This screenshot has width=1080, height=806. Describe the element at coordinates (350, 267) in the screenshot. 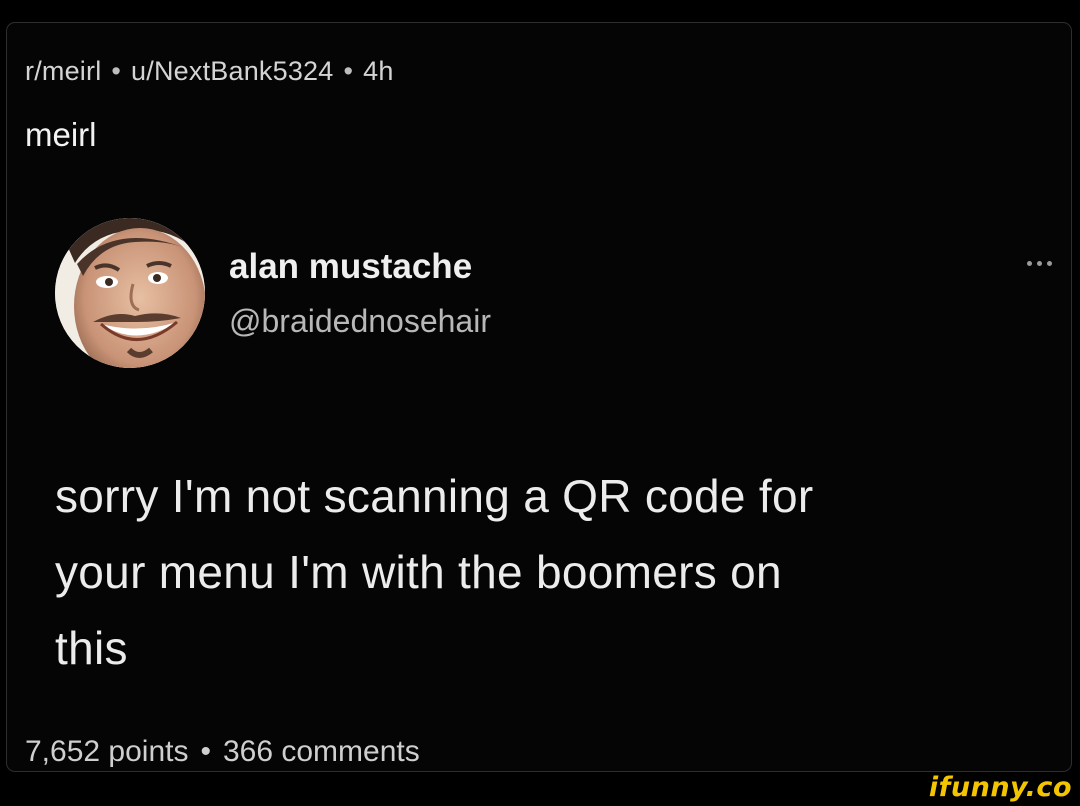

I see `tweet-display-name: alan mustache` at that location.